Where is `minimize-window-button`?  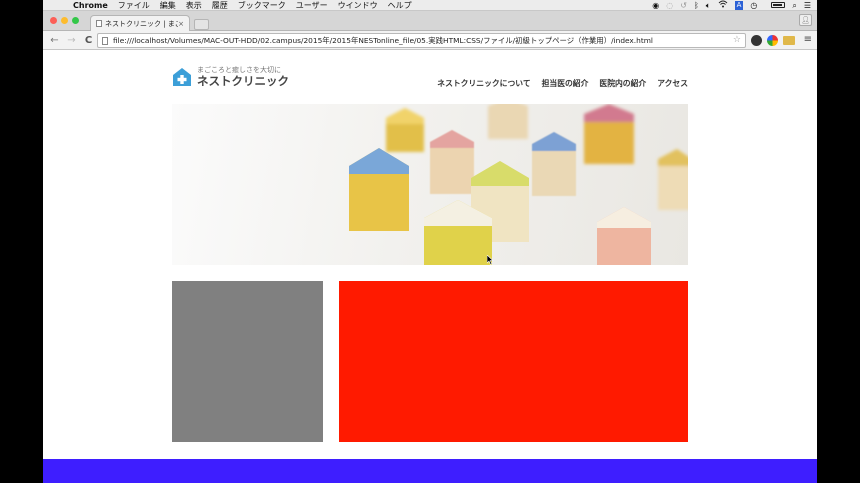
minimize-window-button is located at coordinates (64, 20).